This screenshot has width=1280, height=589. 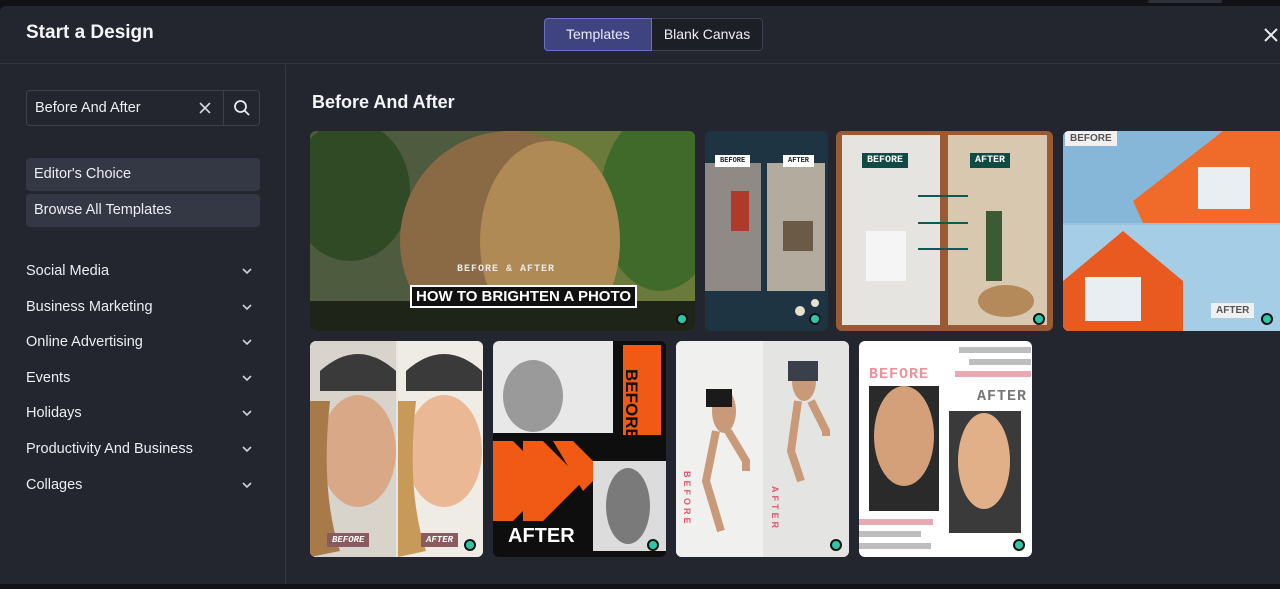 I want to click on card-caption-main: HOW TO BRIGHTEN A PHOTO, so click(x=524, y=296).